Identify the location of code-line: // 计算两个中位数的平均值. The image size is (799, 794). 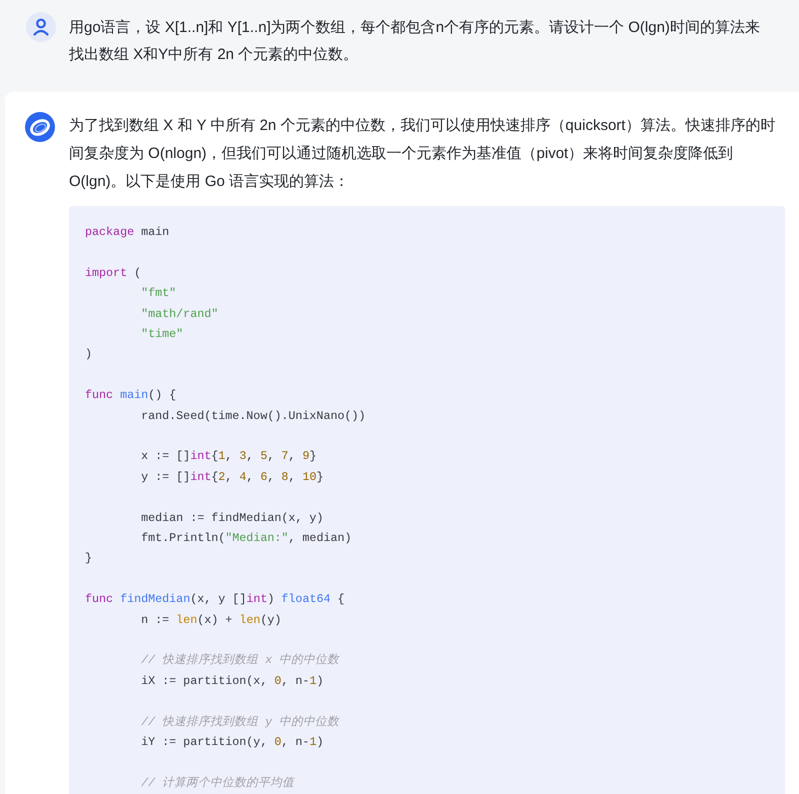
(217, 783).